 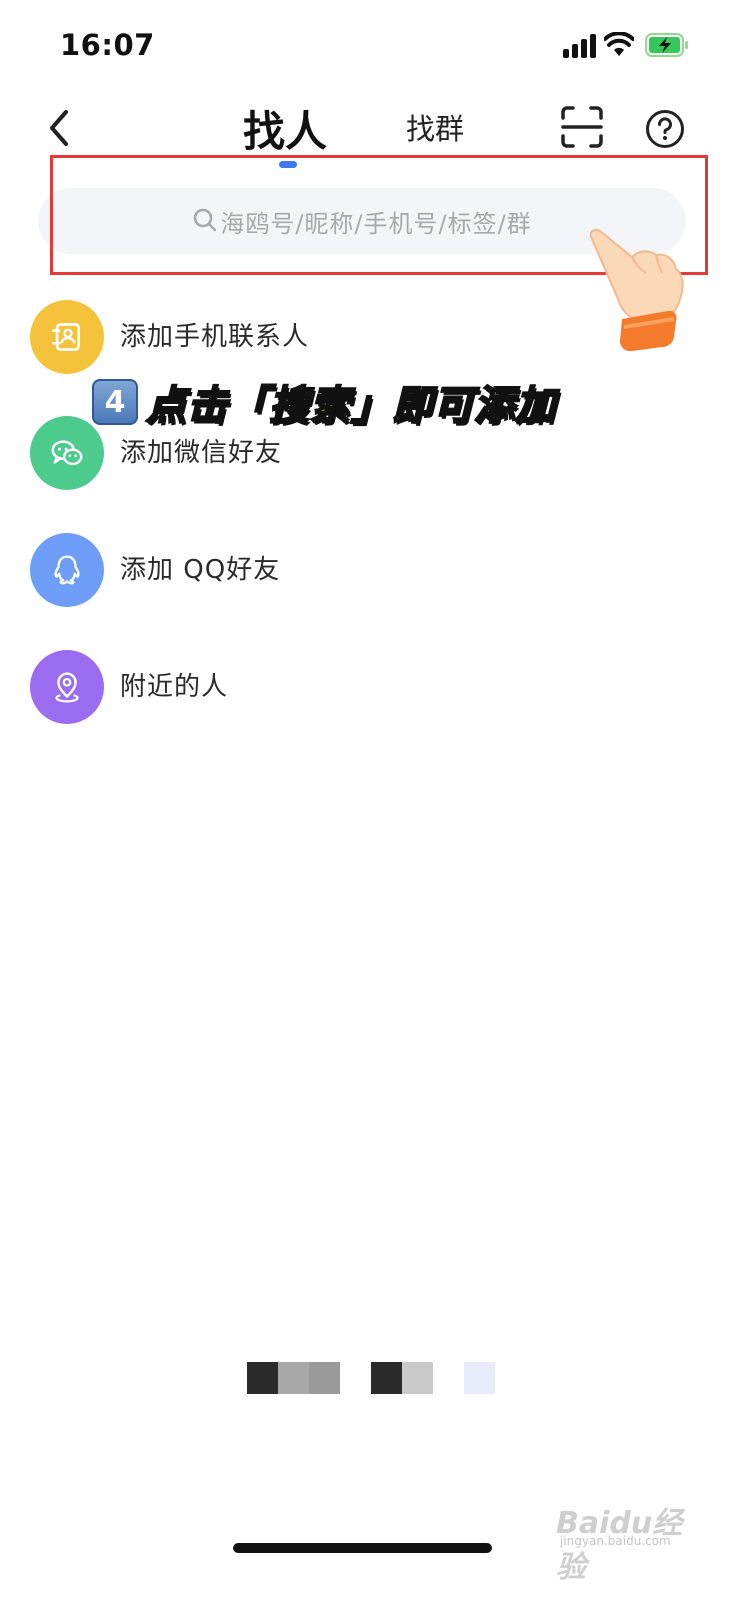 What do you see at coordinates (285, 128) in the screenshot?
I see `tab-find-people: 找人` at bounding box center [285, 128].